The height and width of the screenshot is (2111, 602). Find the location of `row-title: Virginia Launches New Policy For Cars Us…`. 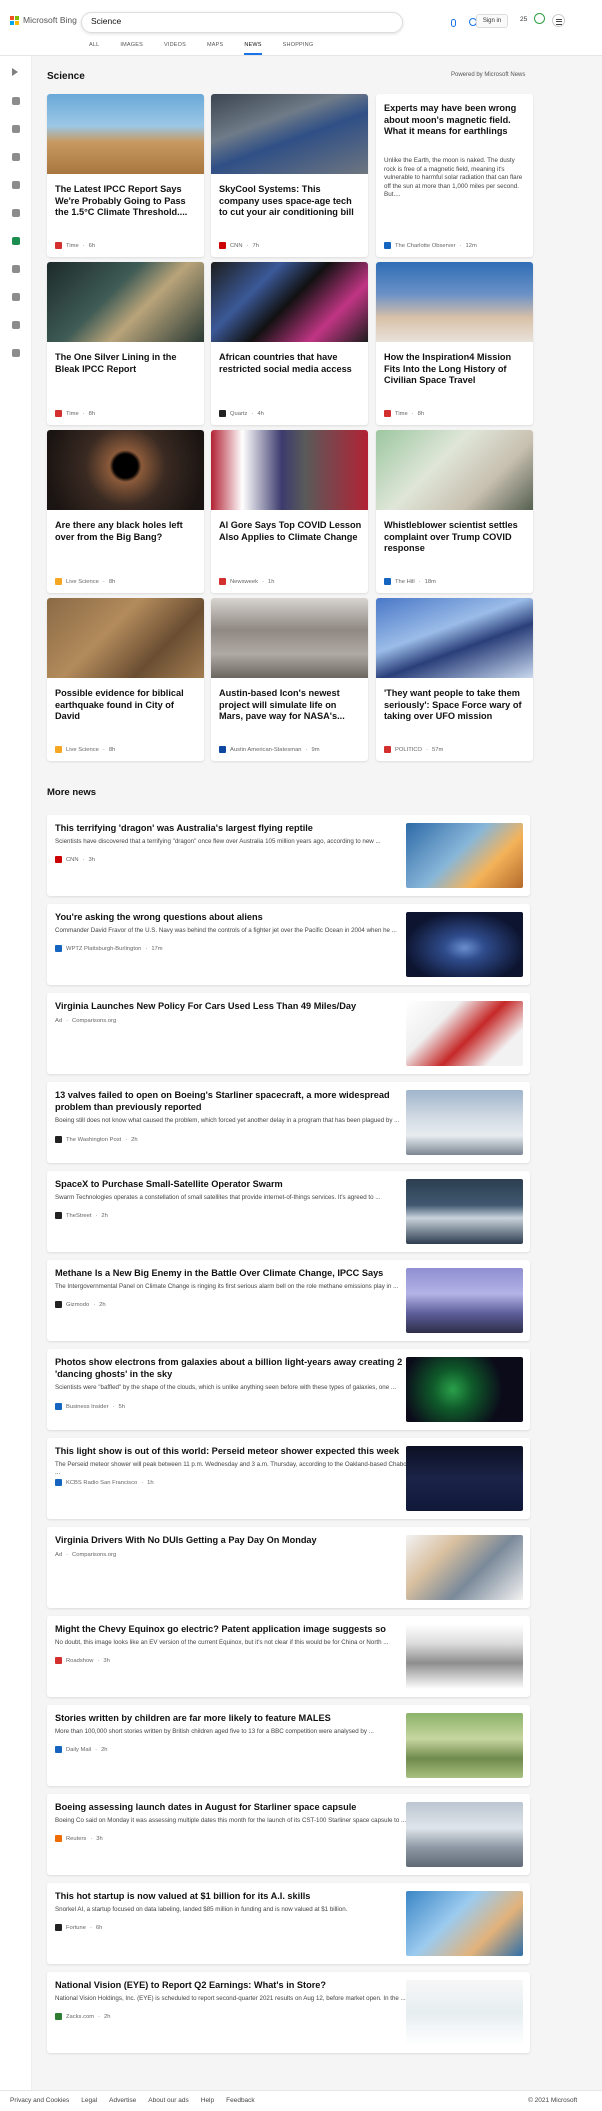

row-title: Virginia Launches New Policy For Cars Us… is located at coordinates (234, 1007).